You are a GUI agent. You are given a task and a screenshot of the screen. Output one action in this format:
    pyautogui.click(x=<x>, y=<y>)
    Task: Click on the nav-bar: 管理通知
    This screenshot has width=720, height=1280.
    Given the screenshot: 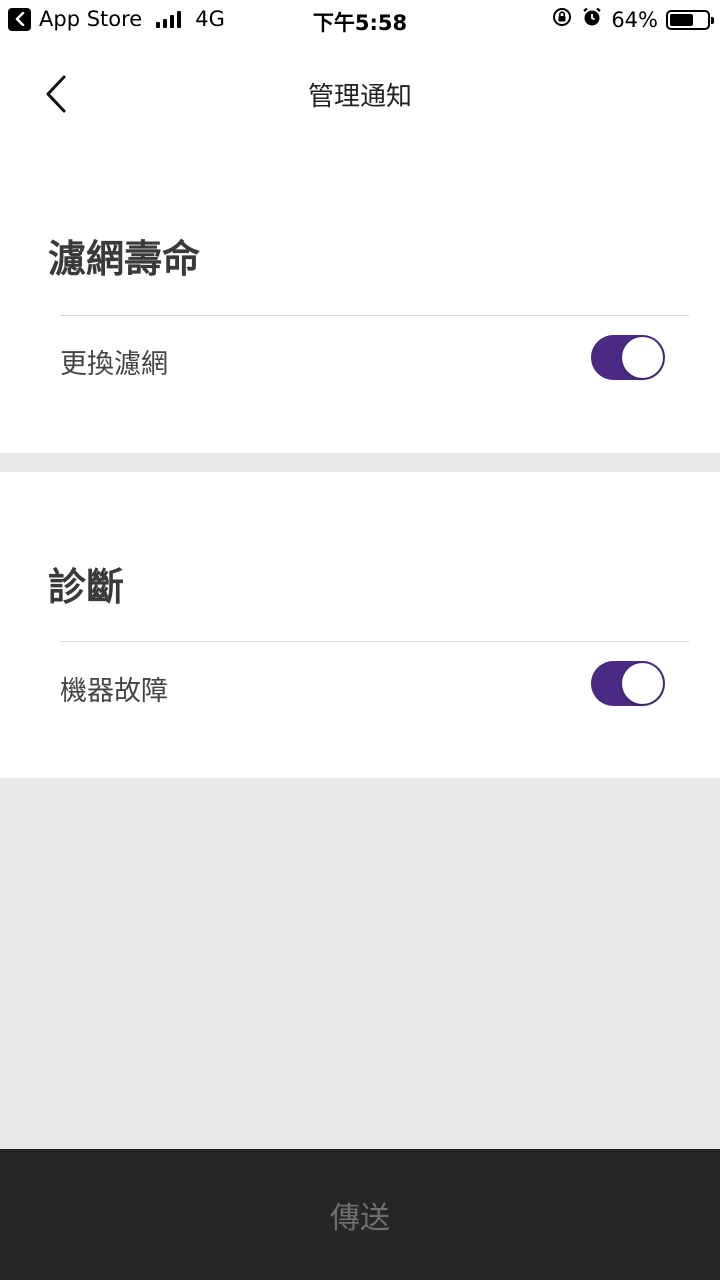 What is the action you would take?
    pyautogui.click(x=360, y=95)
    